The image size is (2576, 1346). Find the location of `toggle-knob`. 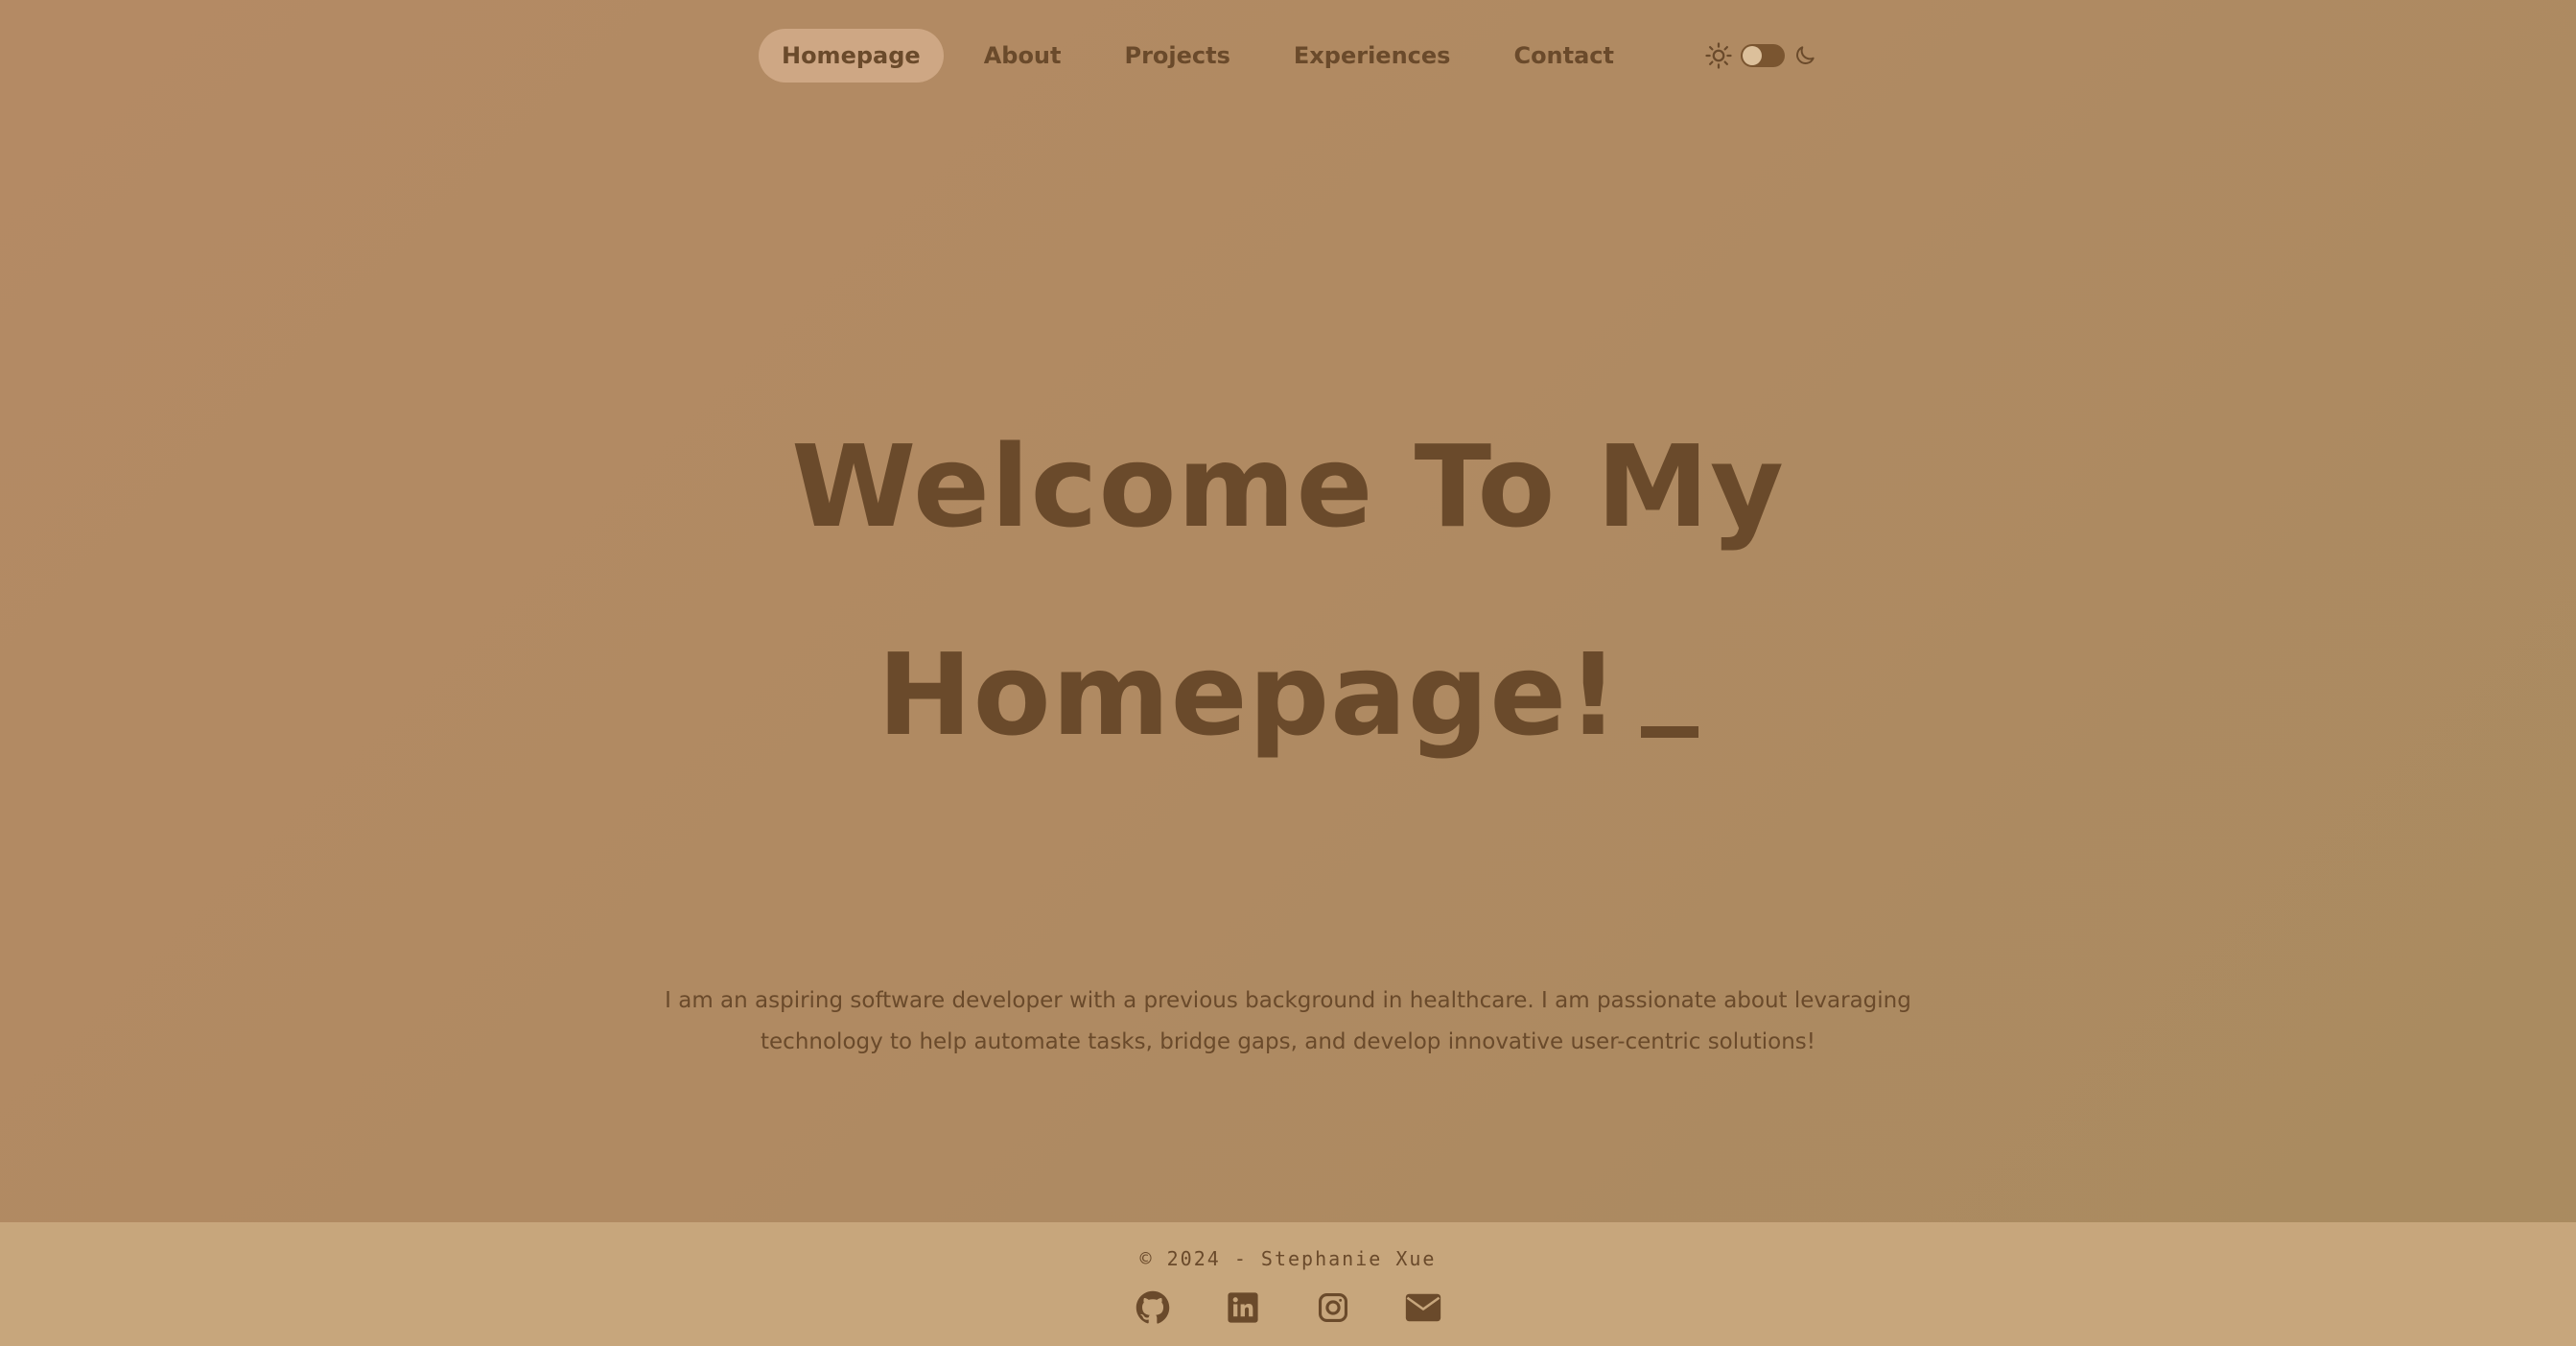

toggle-knob is located at coordinates (1753, 55).